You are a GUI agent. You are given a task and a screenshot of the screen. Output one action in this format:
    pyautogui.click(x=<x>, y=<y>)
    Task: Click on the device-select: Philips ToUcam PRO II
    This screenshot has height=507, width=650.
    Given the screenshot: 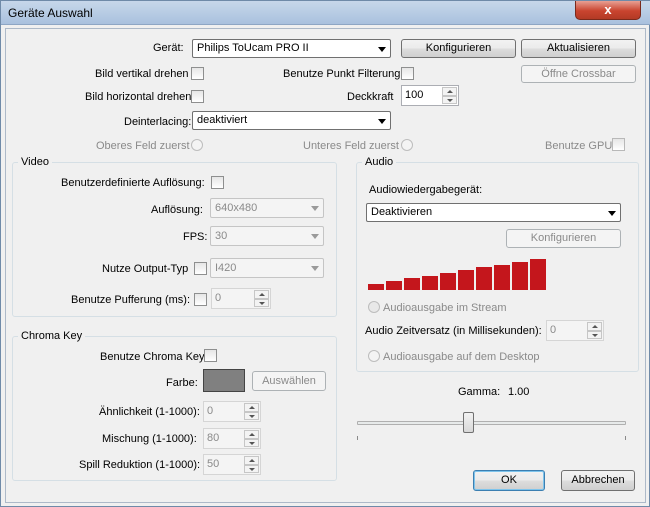 What is the action you would take?
    pyautogui.click(x=291, y=48)
    